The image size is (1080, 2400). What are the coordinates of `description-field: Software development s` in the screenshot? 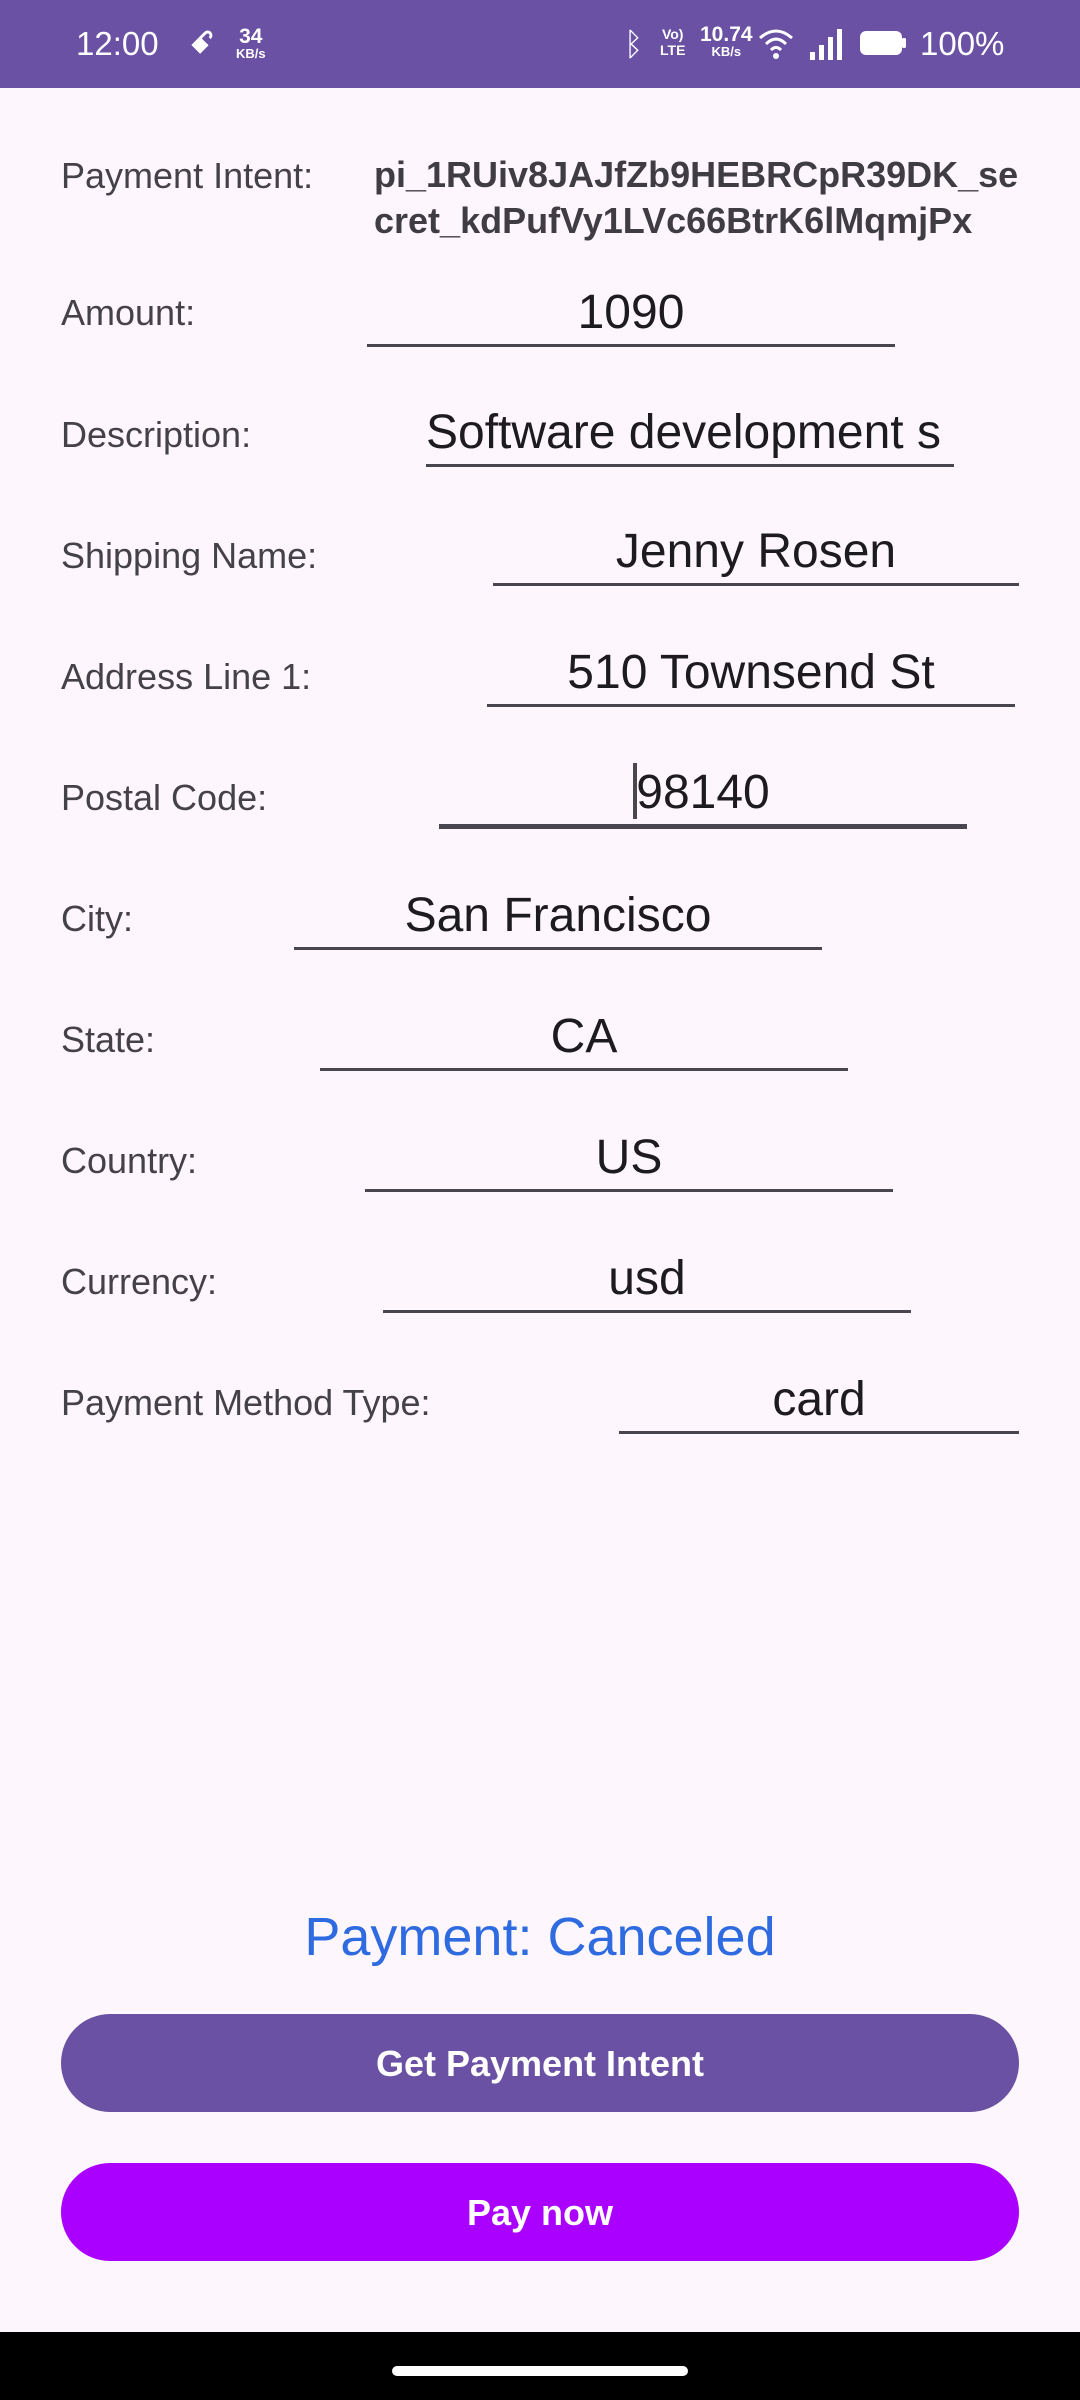 It's located at (690, 435).